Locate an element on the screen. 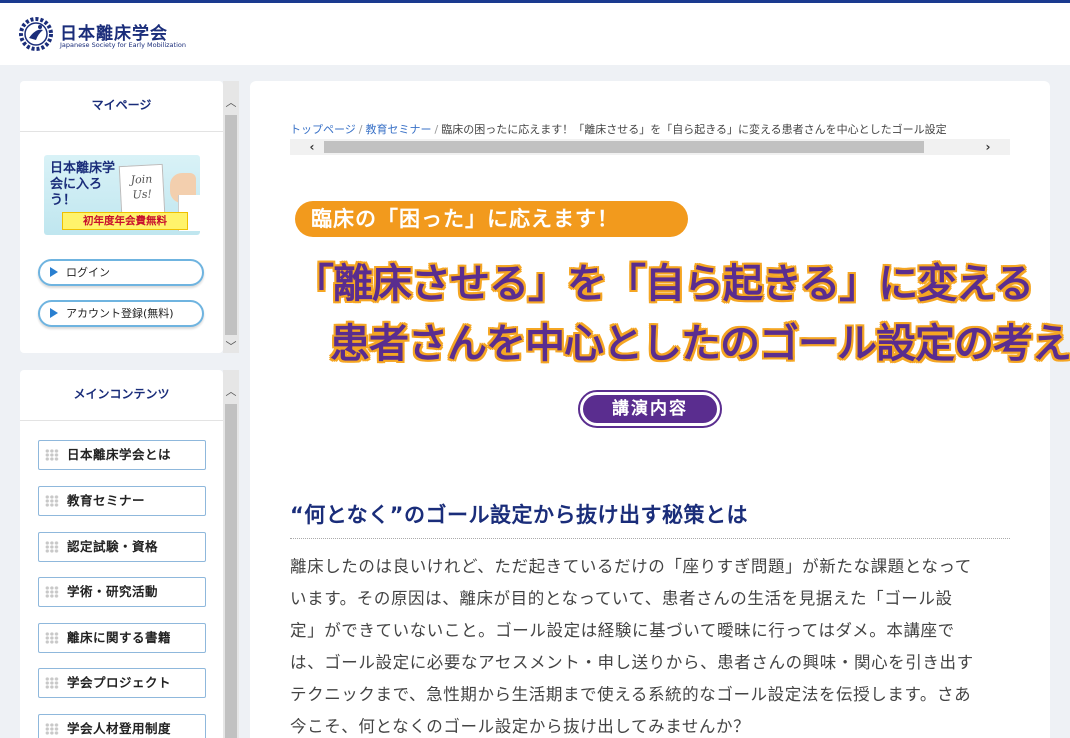 The image size is (1070, 738). menu-item-recruitment: 学会人材登用制度 is located at coordinates (122, 726).